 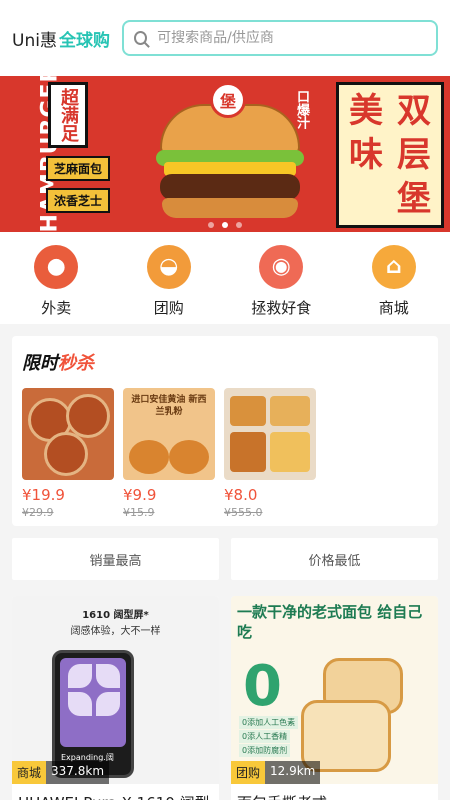 I want to click on category-group-buy: ◒ 团购, so click(x=169, y=281).